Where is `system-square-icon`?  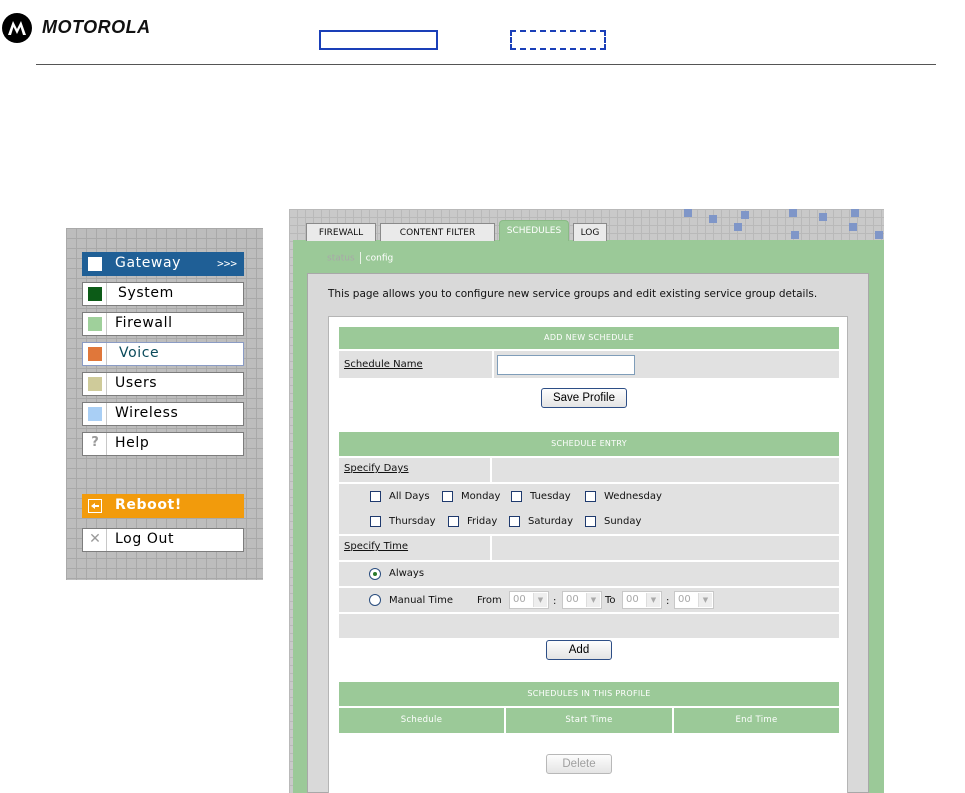
system-square-icon is located at coordinates (95, 294).